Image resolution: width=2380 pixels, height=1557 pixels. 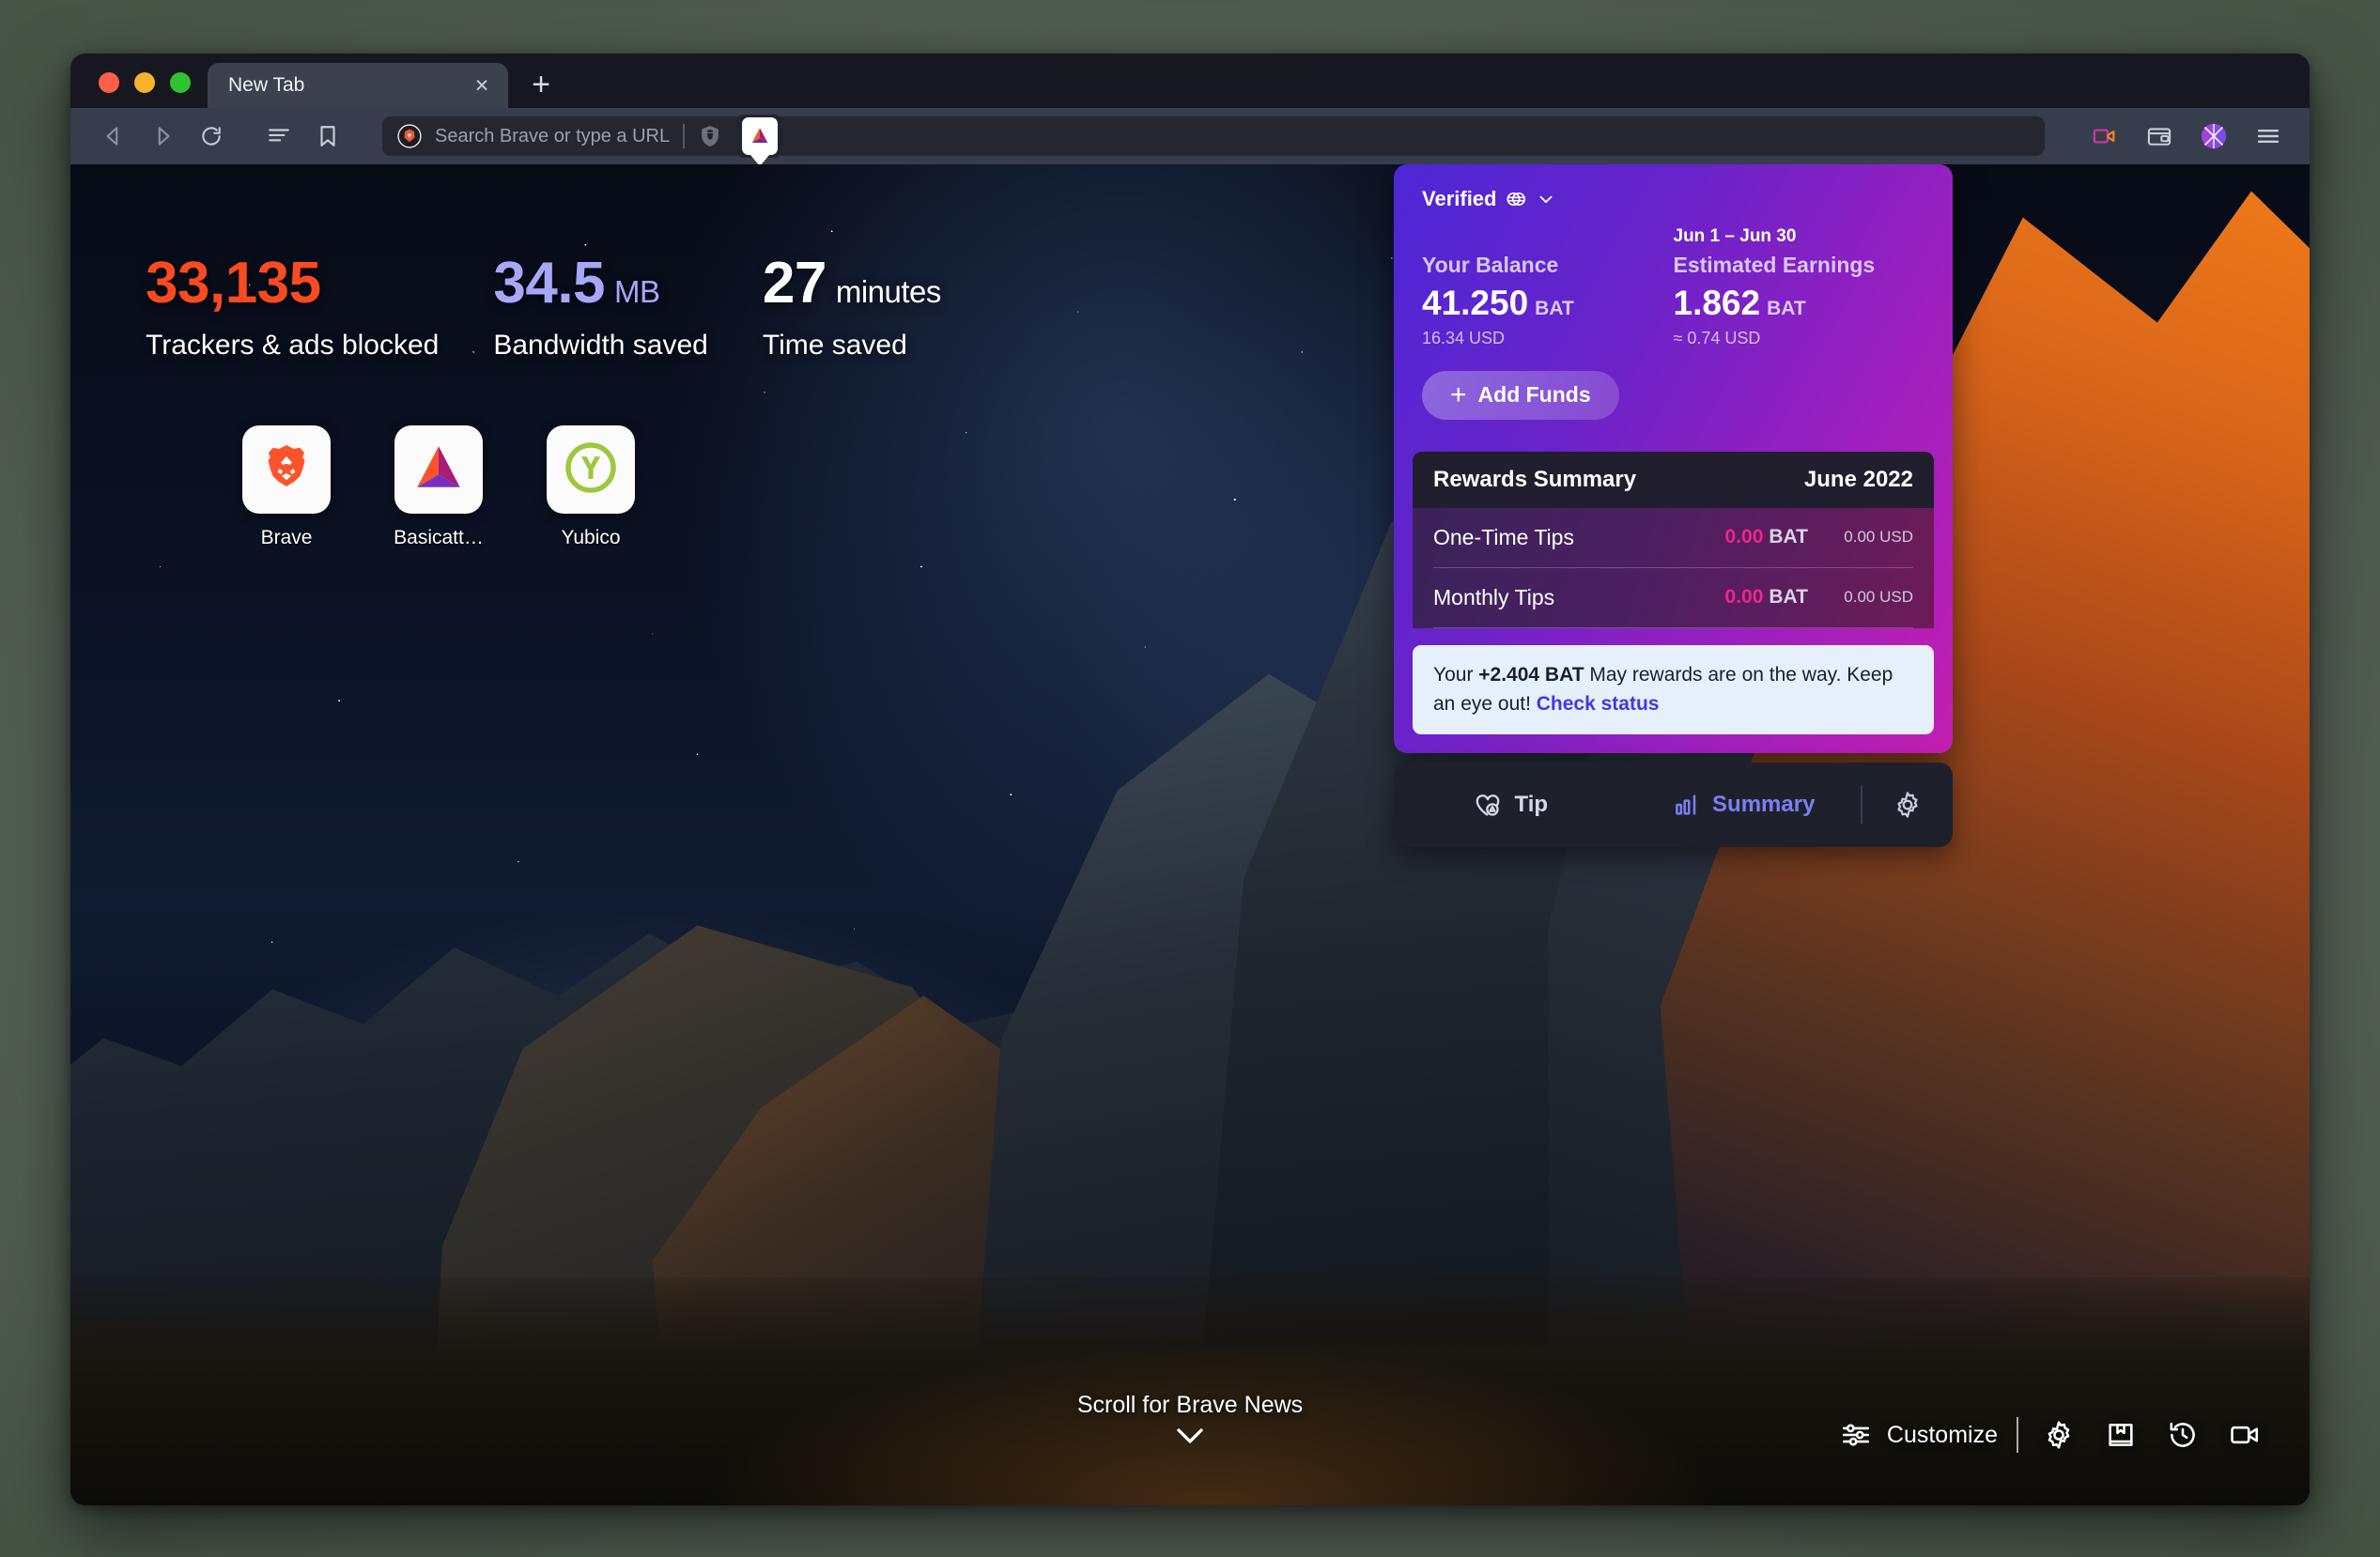 I want to click on rewards-settings-button, so click(x=1908, y=805).